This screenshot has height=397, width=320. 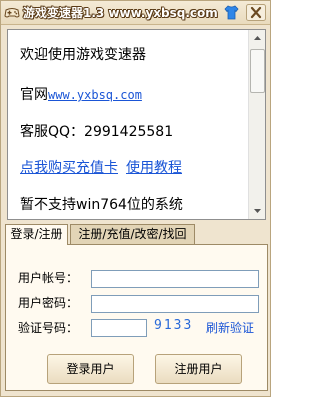 I want to click on password-label: 用户密码：, so click(x=48, y=303).